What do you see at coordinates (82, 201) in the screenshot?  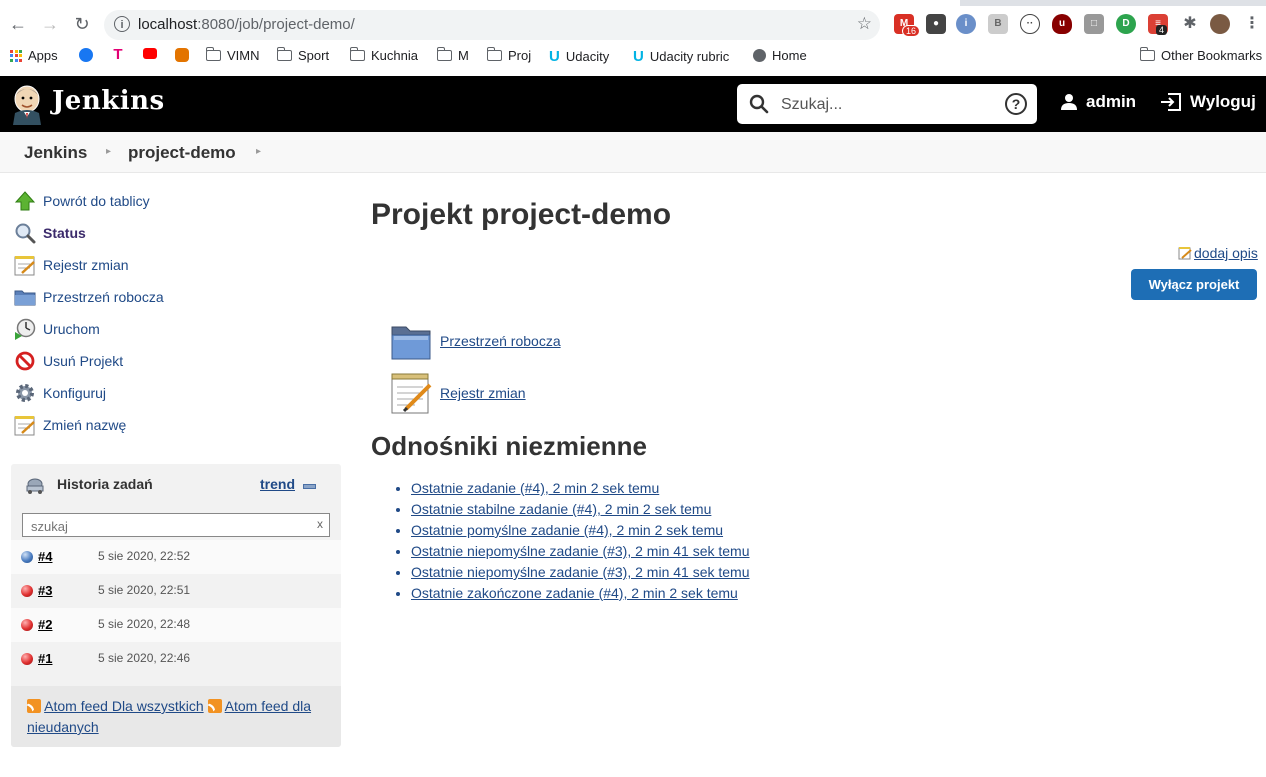 I see `sidebar-item-back-to-dashboard: Powrót do tablicy` at bounding box center [82, 201].